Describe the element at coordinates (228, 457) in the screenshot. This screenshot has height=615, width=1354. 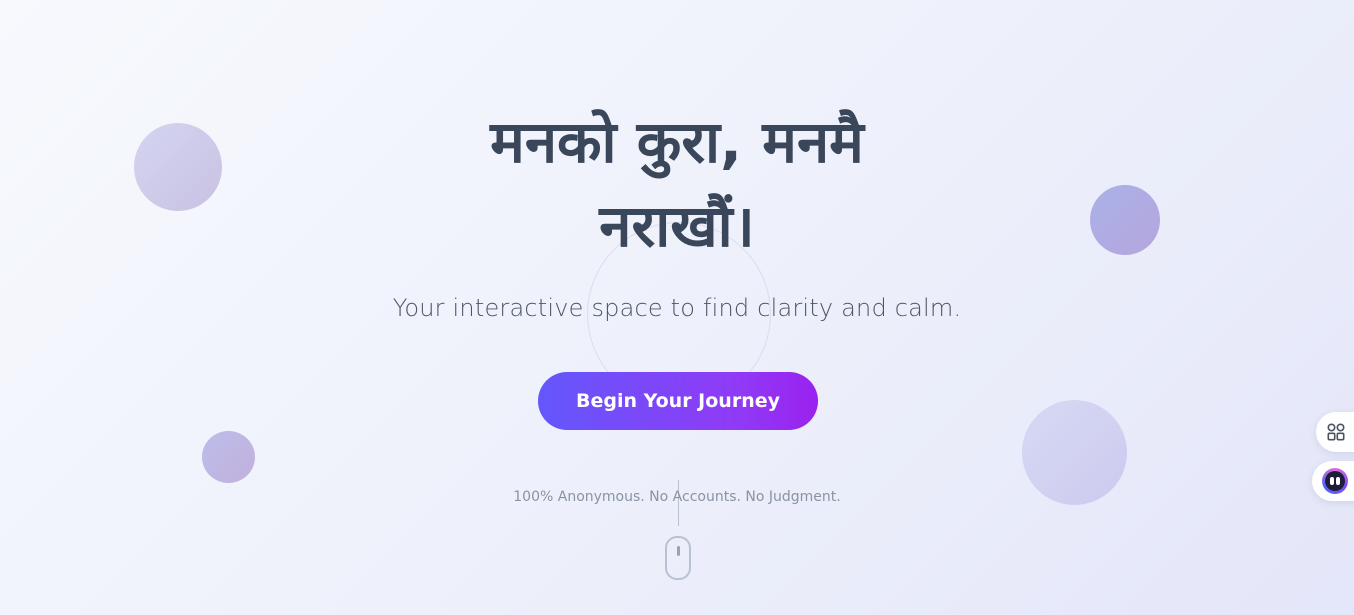
I see `decorative-bubble-bottom-left` at that location.